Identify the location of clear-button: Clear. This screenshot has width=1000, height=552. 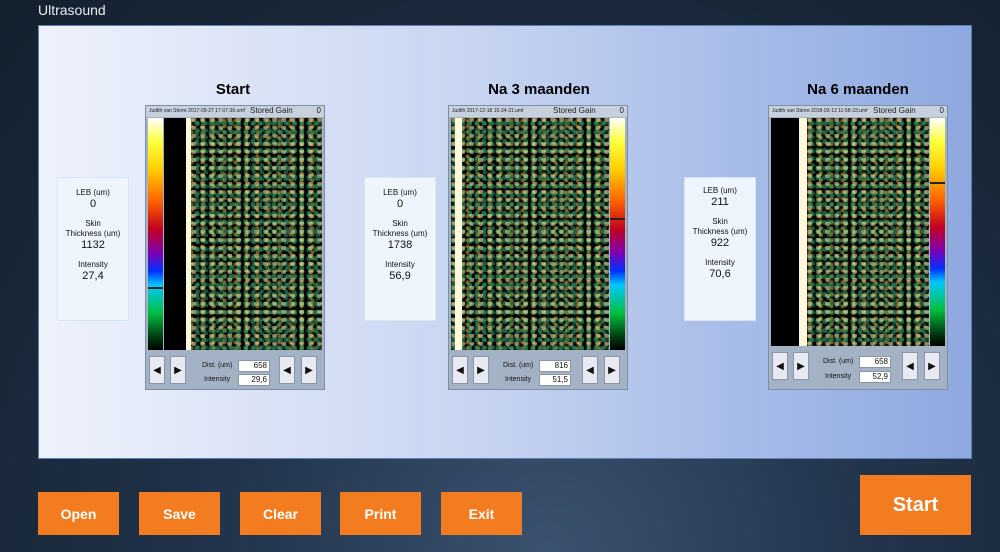
(280, 513).